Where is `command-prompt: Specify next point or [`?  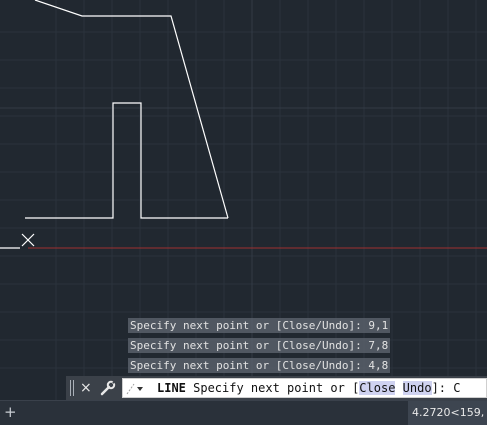
command-prompt: Specify next point or [ is located at coordinates (272, 388).